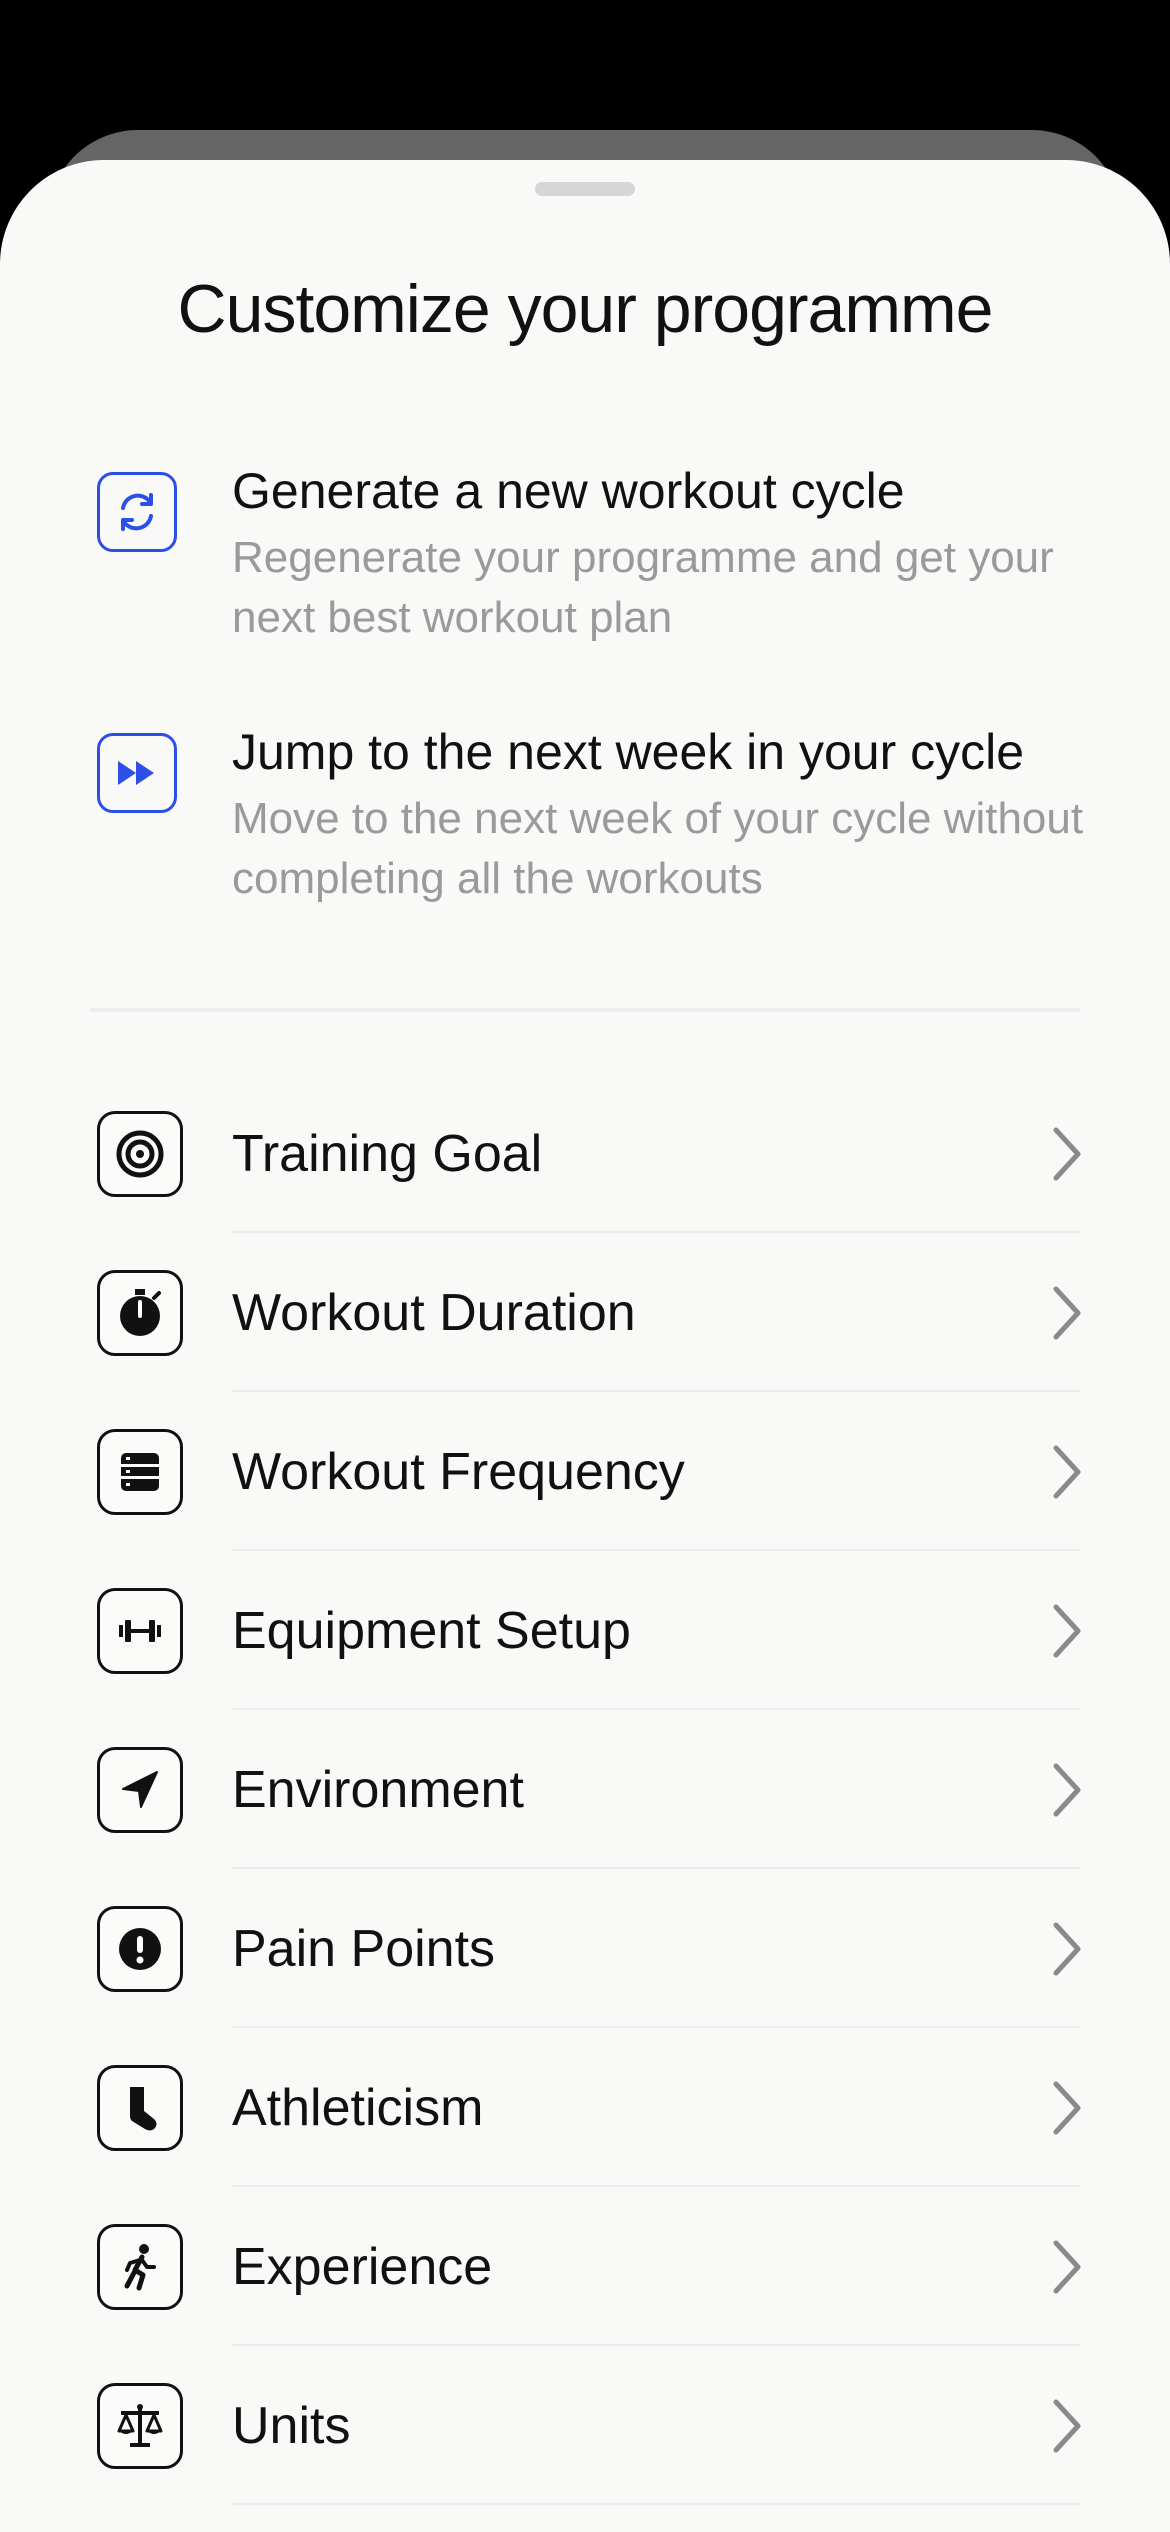 Image resolution: width=1170 pixels, height=2532 pixels. I want to click on sheet-title: Customize your programme, so click(585, 309).